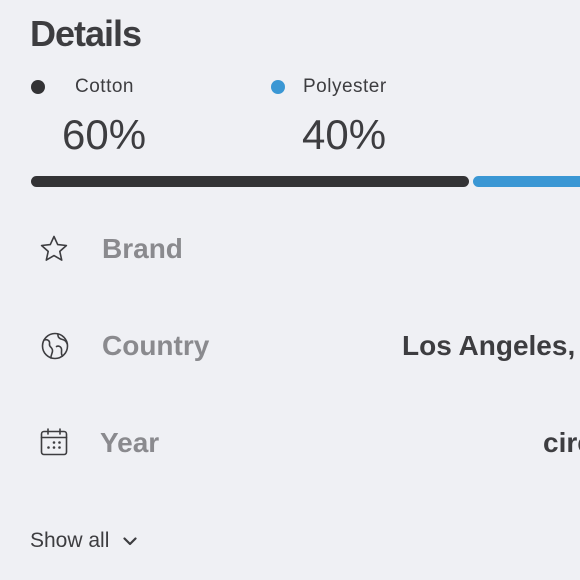  What do you see at coordinates (156, 345) in the screenshot?
I see `detail-label-country: Country` at bounding box center [156, 345].